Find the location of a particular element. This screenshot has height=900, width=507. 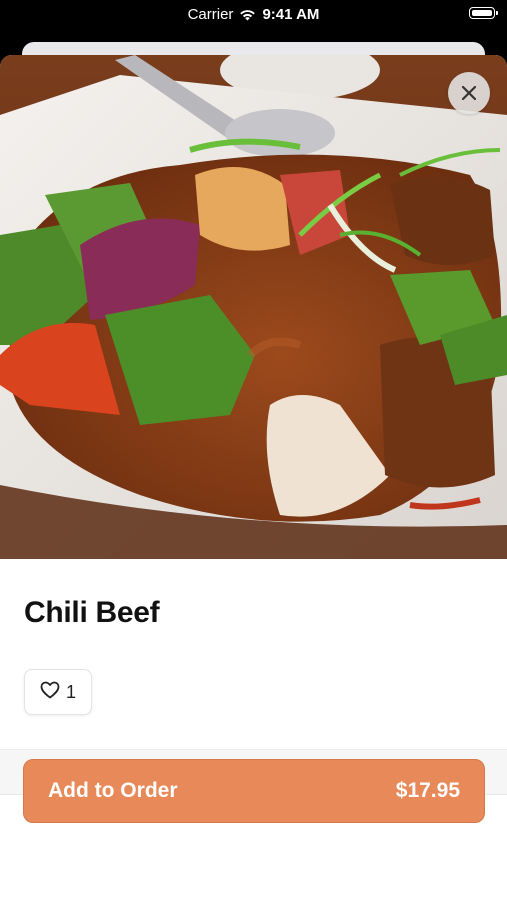

status-bar: Carrier 9:41 AM is located at coordinates (253, 16).